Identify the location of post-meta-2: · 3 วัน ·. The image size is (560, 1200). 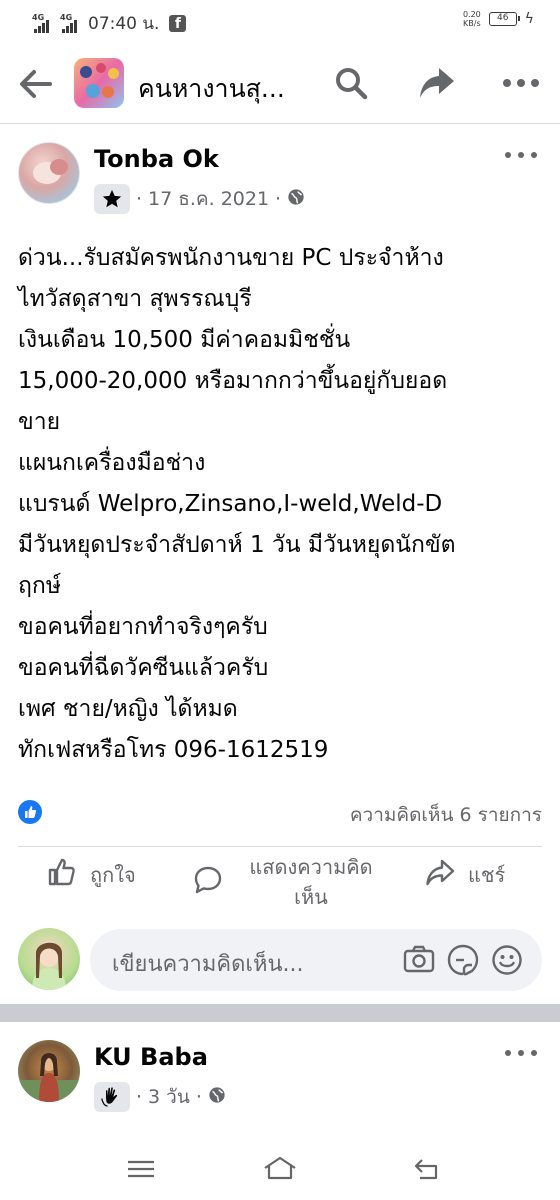
(160, 1097).